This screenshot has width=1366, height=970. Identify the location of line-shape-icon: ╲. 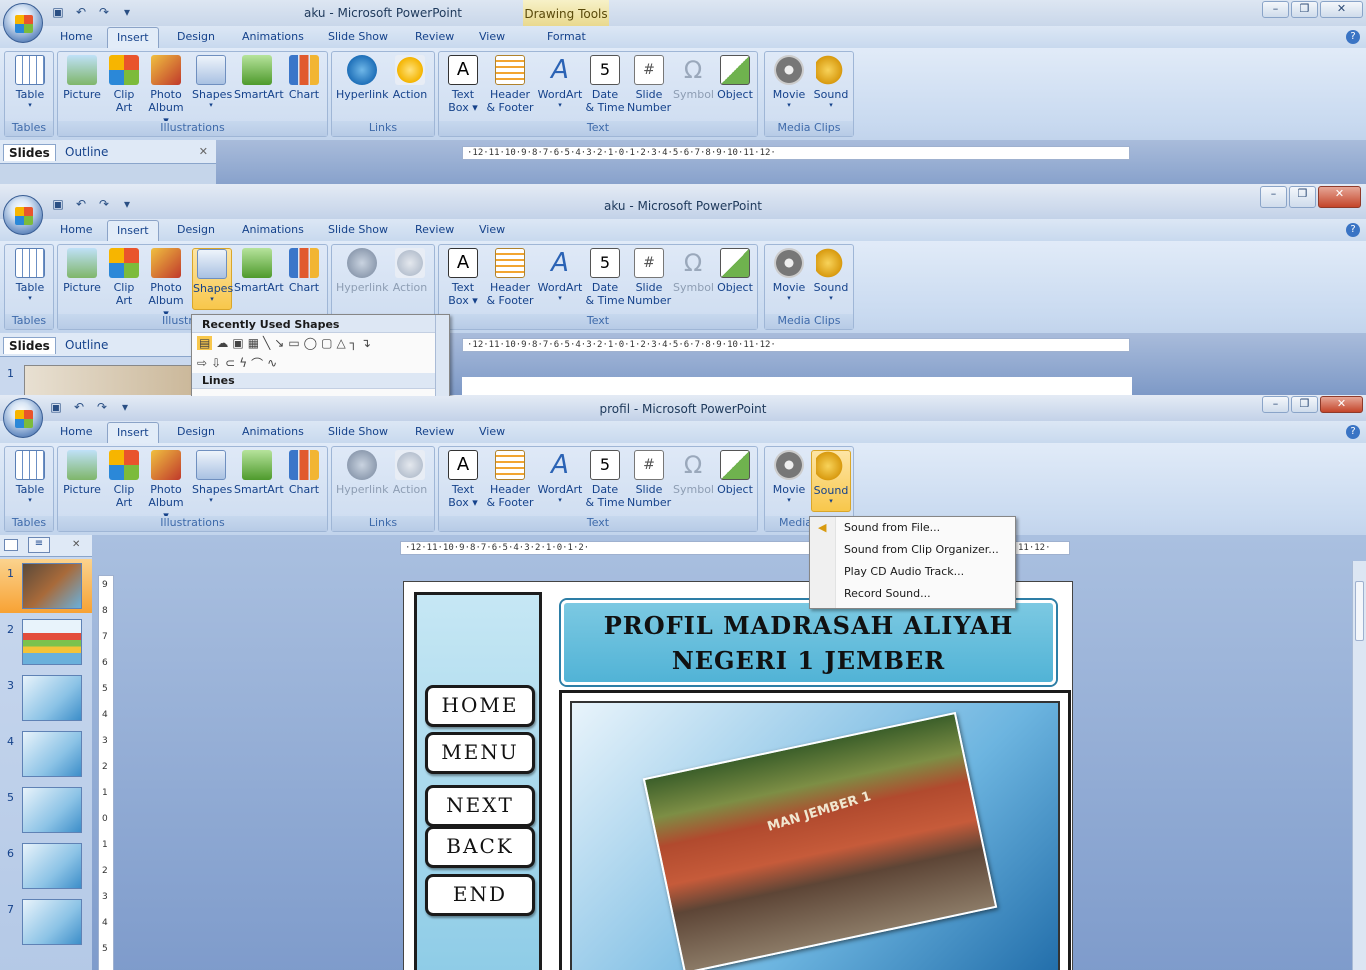
(266, 343).